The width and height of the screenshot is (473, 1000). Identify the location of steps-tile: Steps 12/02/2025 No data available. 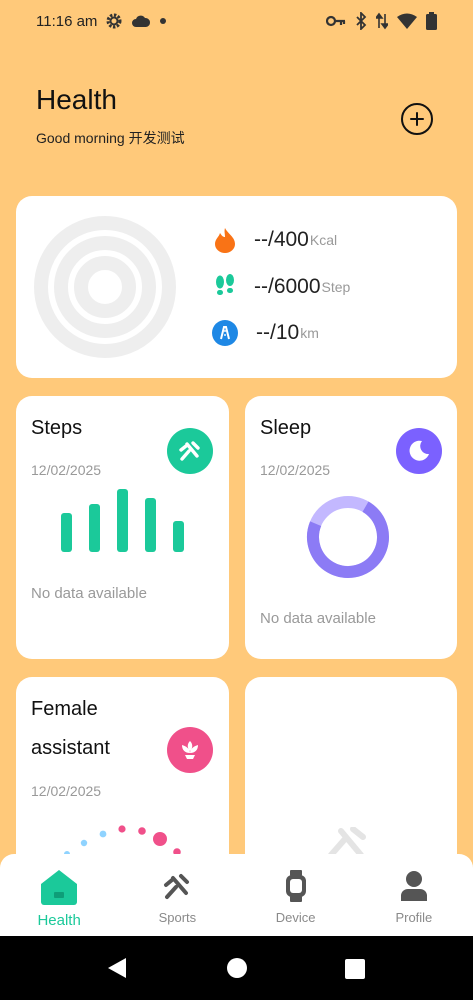
(122, 527).